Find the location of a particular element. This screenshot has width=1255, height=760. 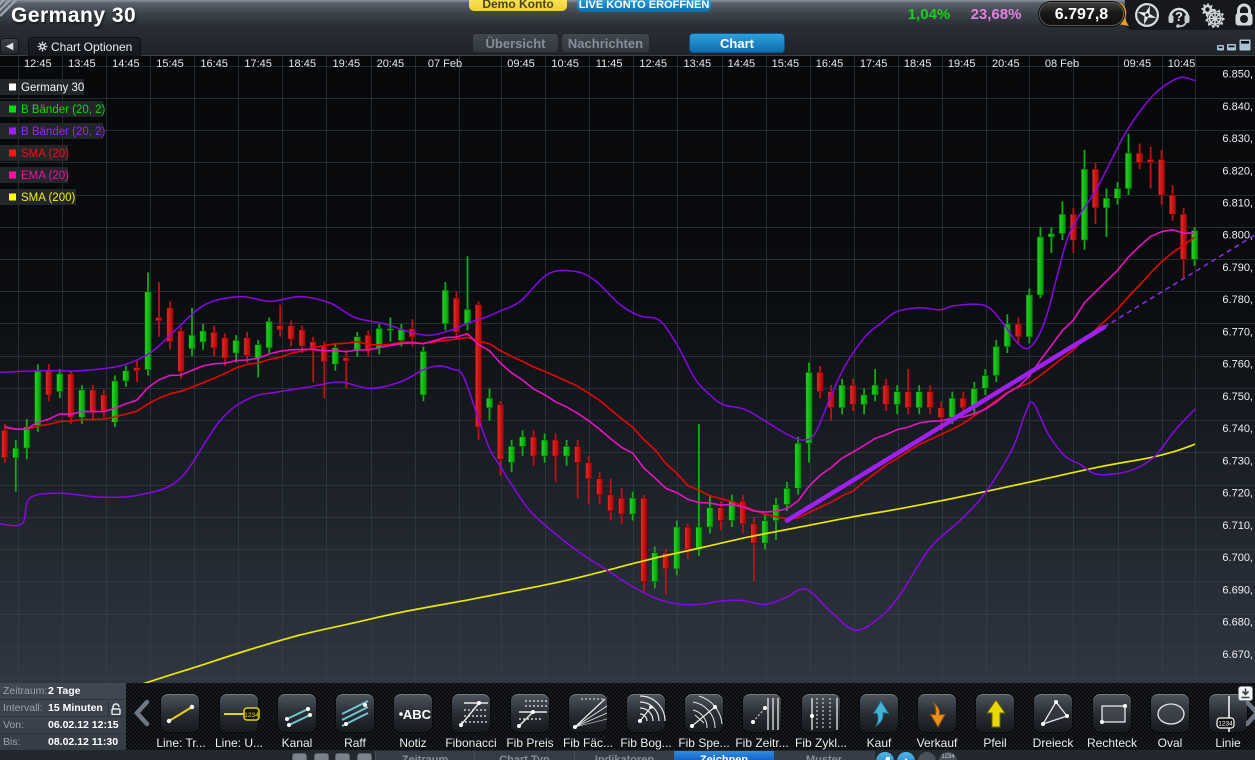

svg-text: 6.820, is located at coordinates (1237, 171).